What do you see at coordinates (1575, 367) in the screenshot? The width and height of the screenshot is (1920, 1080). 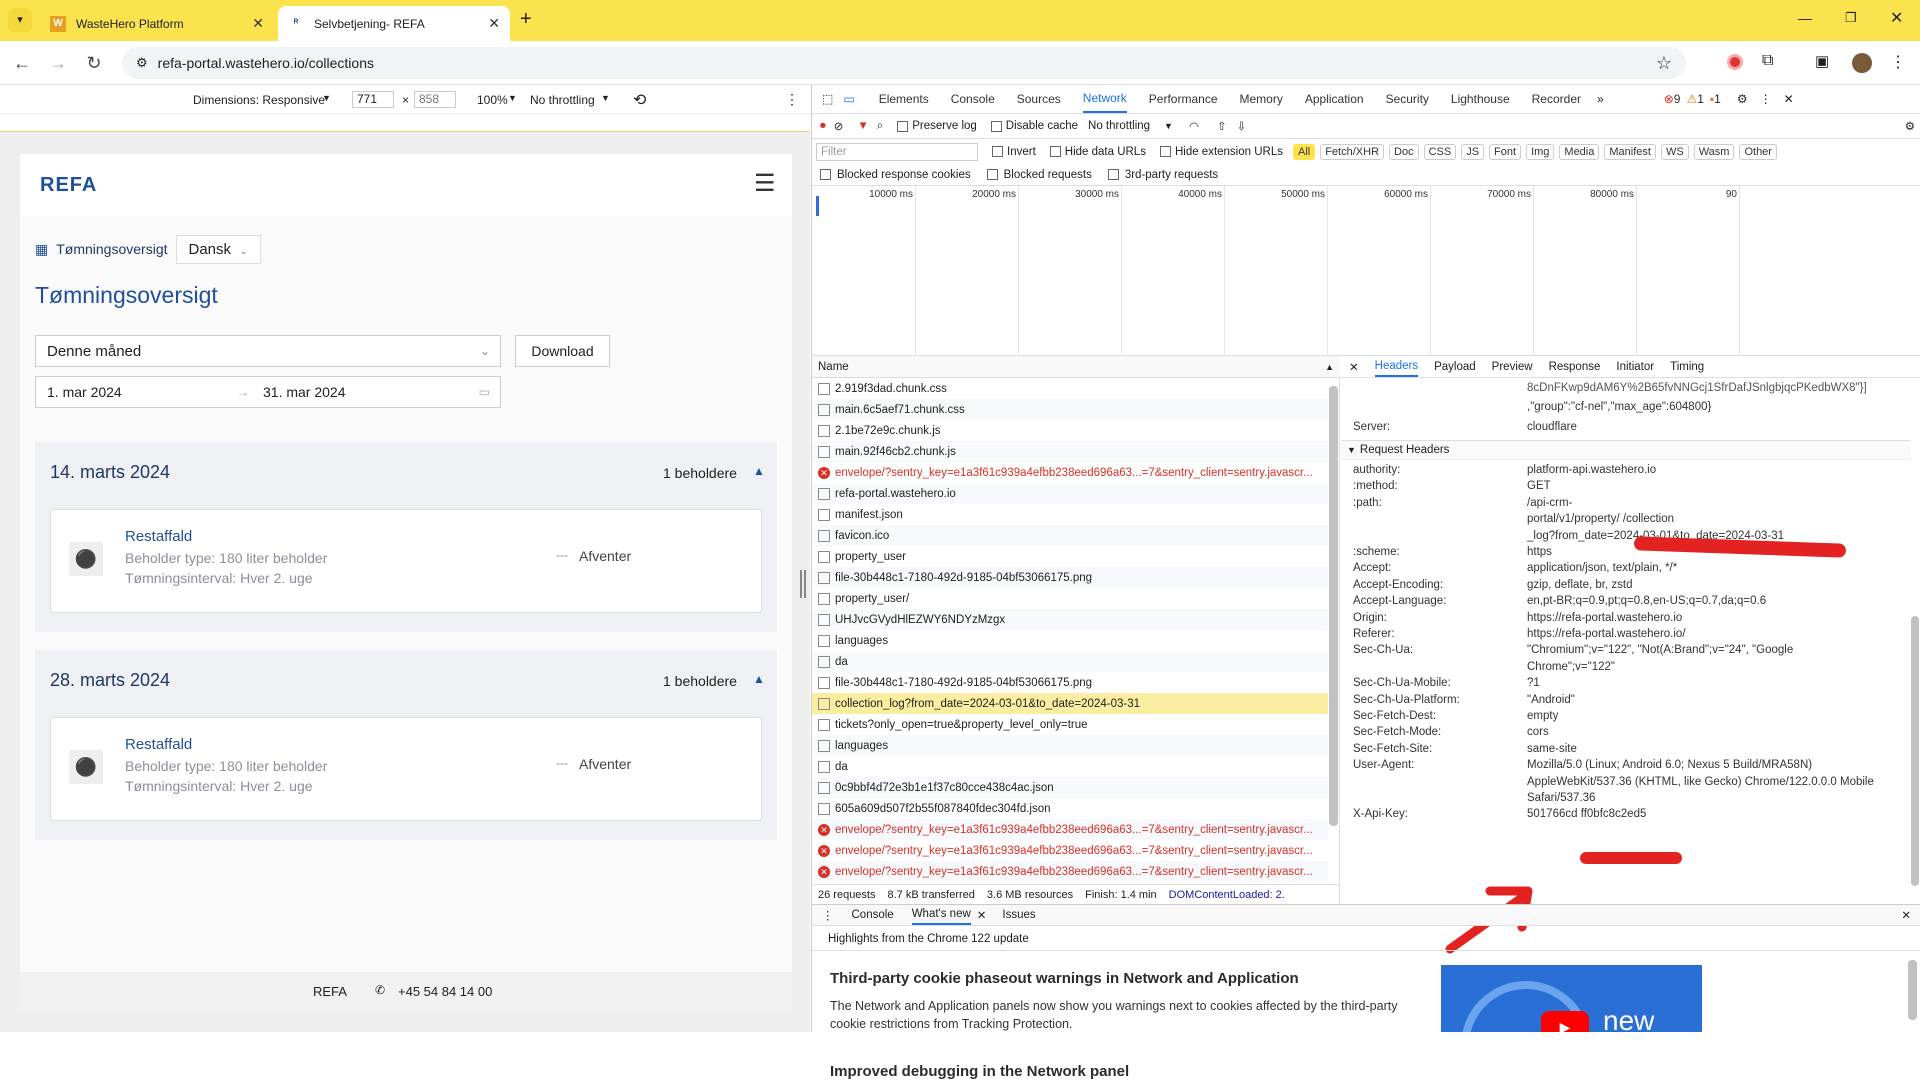 I see `tab-response: Response` at bounding box center [1575, 367].